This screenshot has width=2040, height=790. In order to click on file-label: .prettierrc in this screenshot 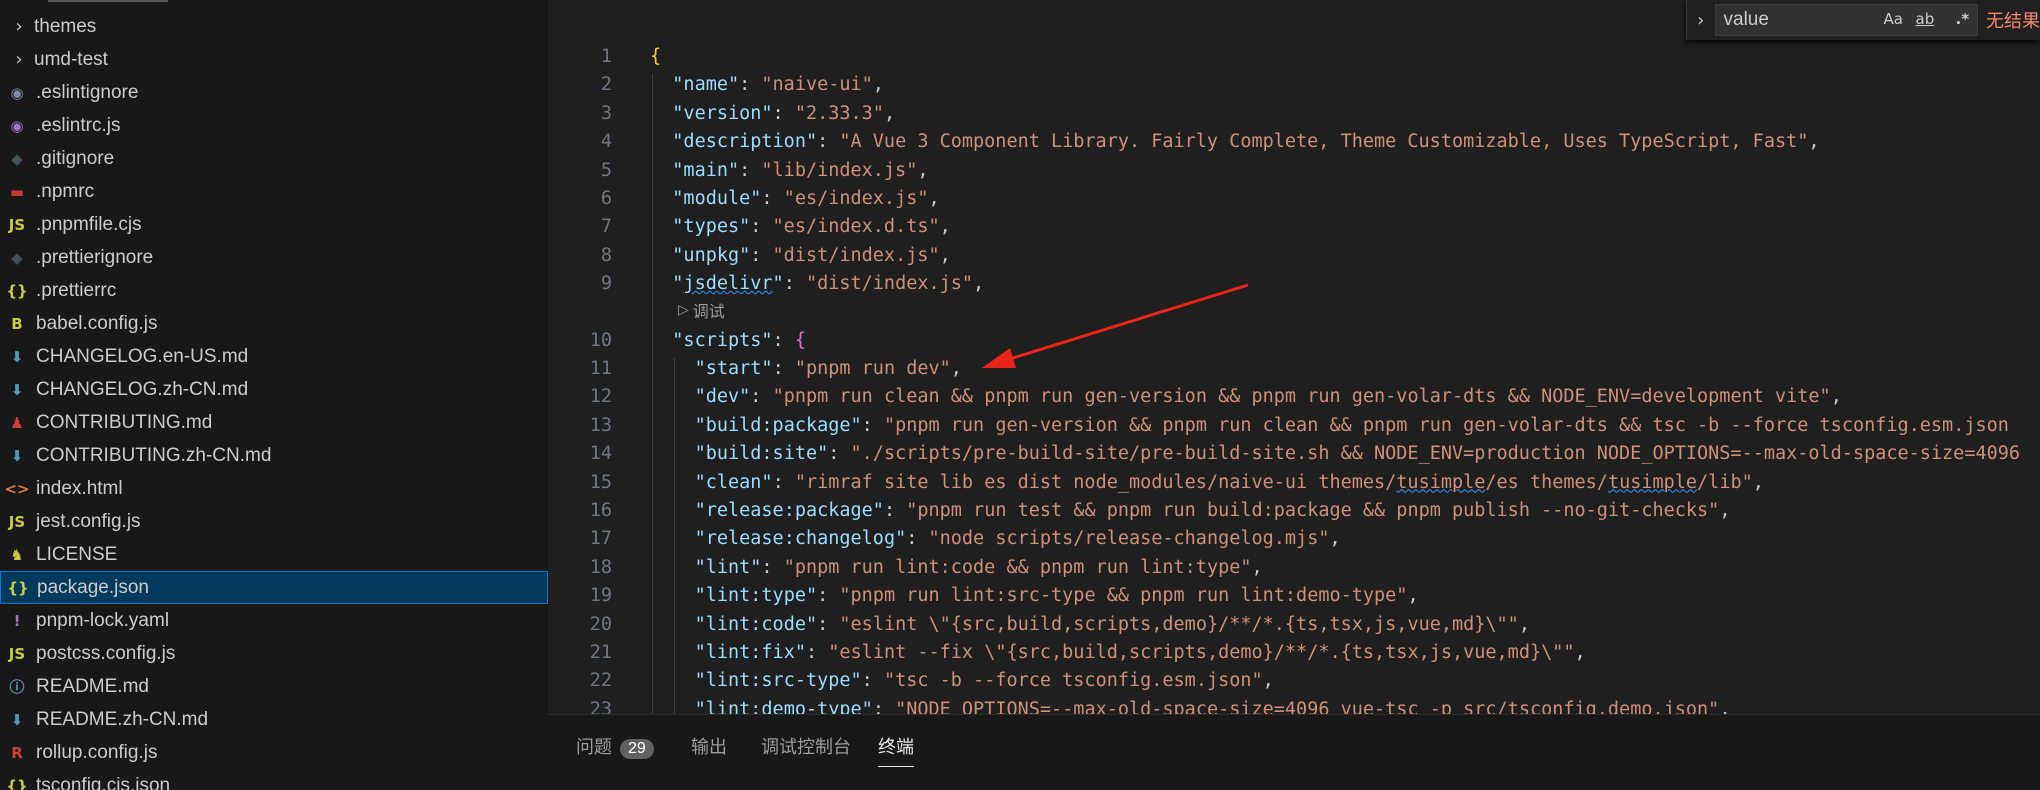, I will do `click(76, 290)`.